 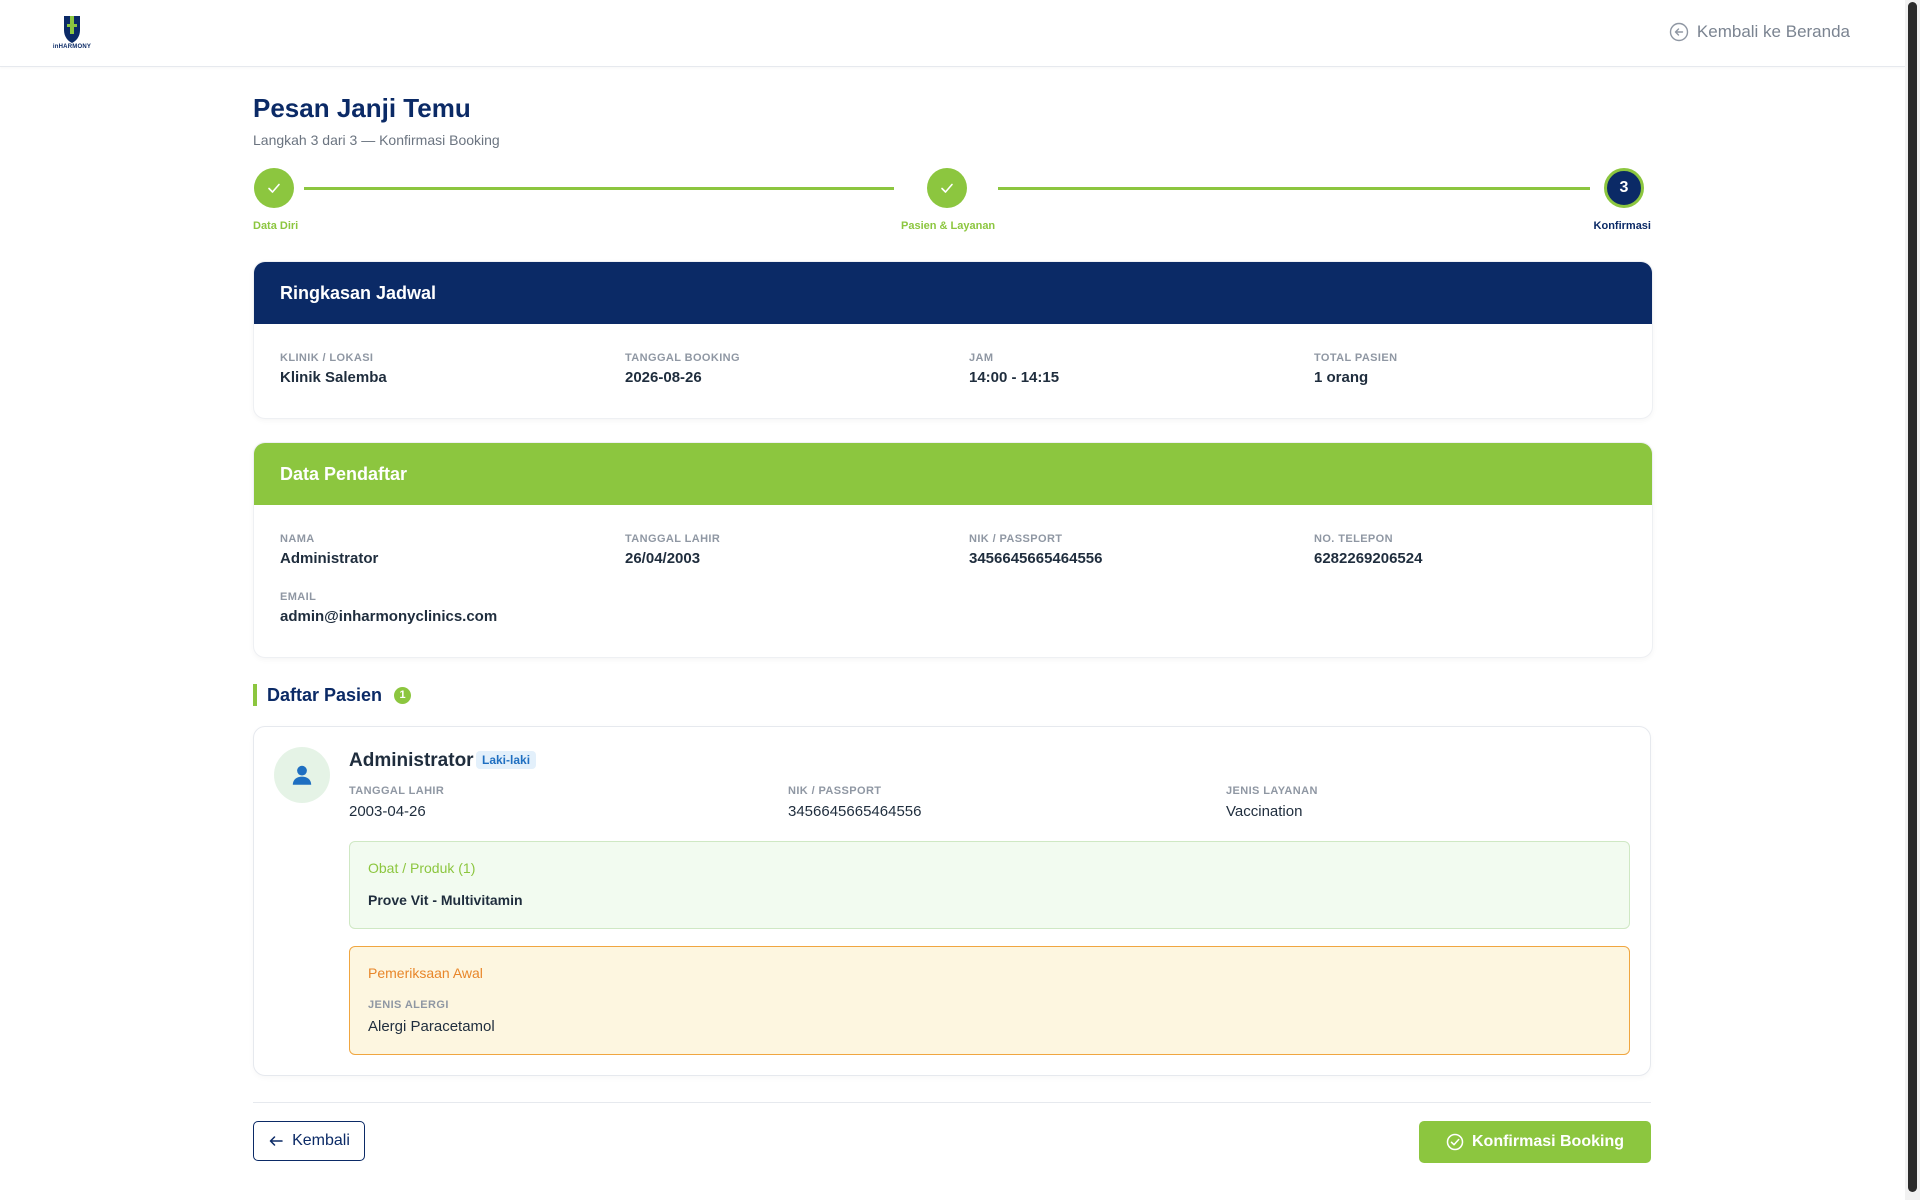 What do you see at coordinates (411, 760) in the screenshot?
I see `patient-name: Administrator` at bounding box center [411, 760].